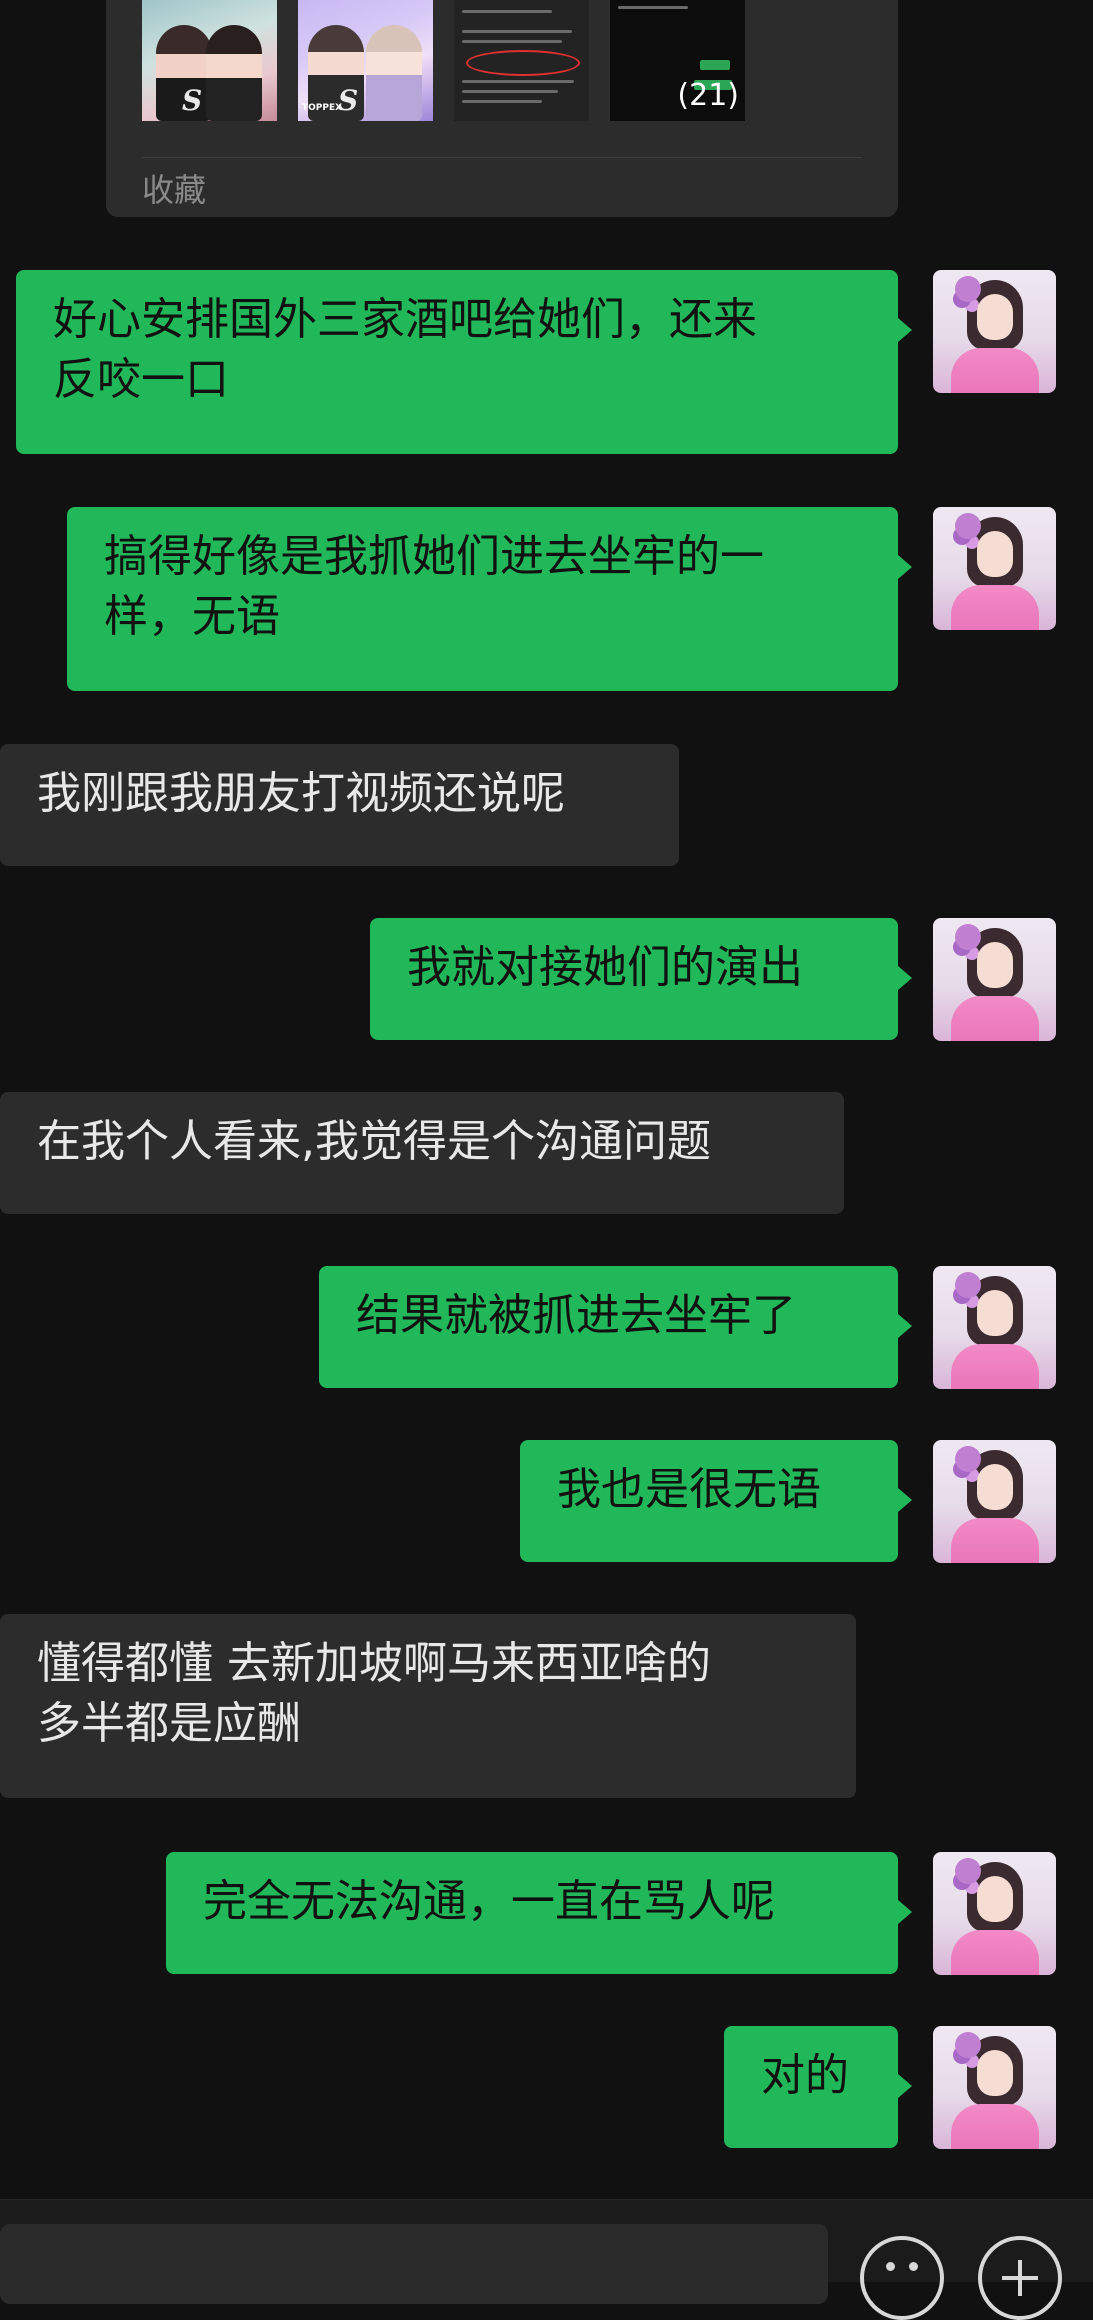 Image resolution: width=1093 pixels, height=2320 pixels. What do you see at coordinates (464, 362) in the screenshot?
I see `message-bubble-outgoing: 好心安排国外三家酒吧给她们，还来 反咬一口` at bounding box center [464, 362].